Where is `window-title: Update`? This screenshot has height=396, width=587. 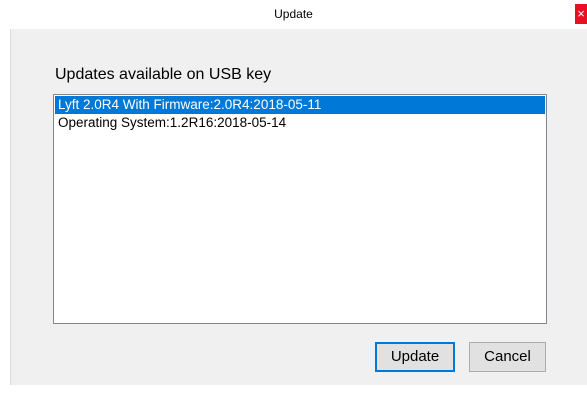 window-title: Update is located at coordinates (293, 14).